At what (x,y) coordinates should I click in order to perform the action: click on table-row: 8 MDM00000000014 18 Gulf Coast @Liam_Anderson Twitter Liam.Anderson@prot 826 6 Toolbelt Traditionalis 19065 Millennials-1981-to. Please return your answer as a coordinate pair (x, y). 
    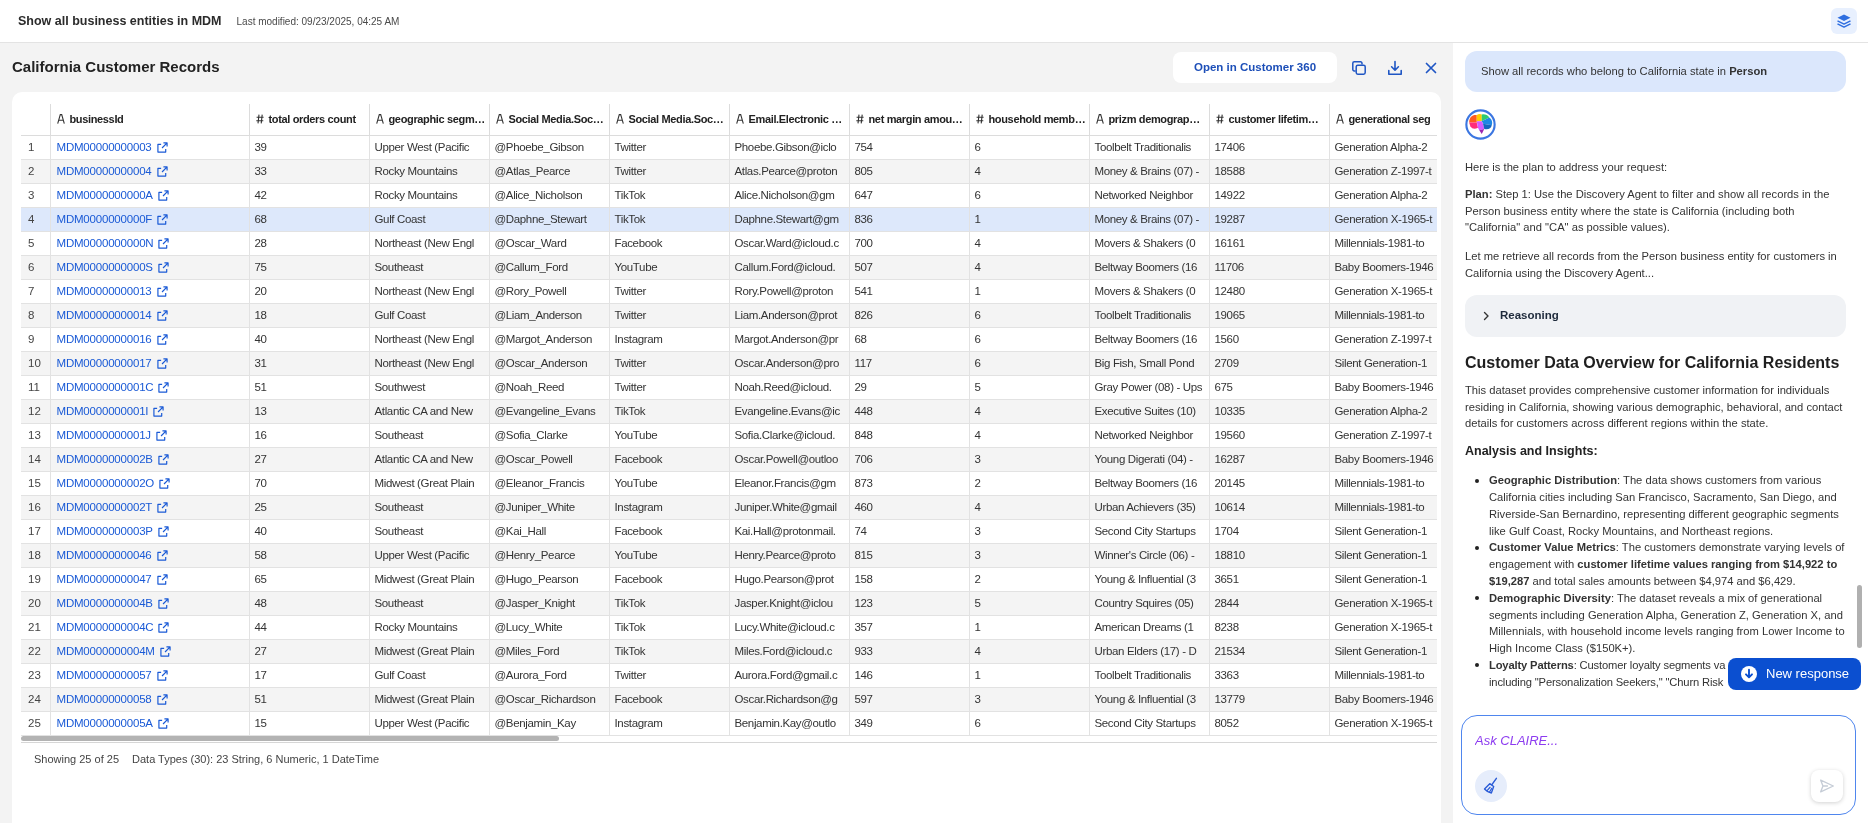
    Looking at the image, I should click on (729, 315).